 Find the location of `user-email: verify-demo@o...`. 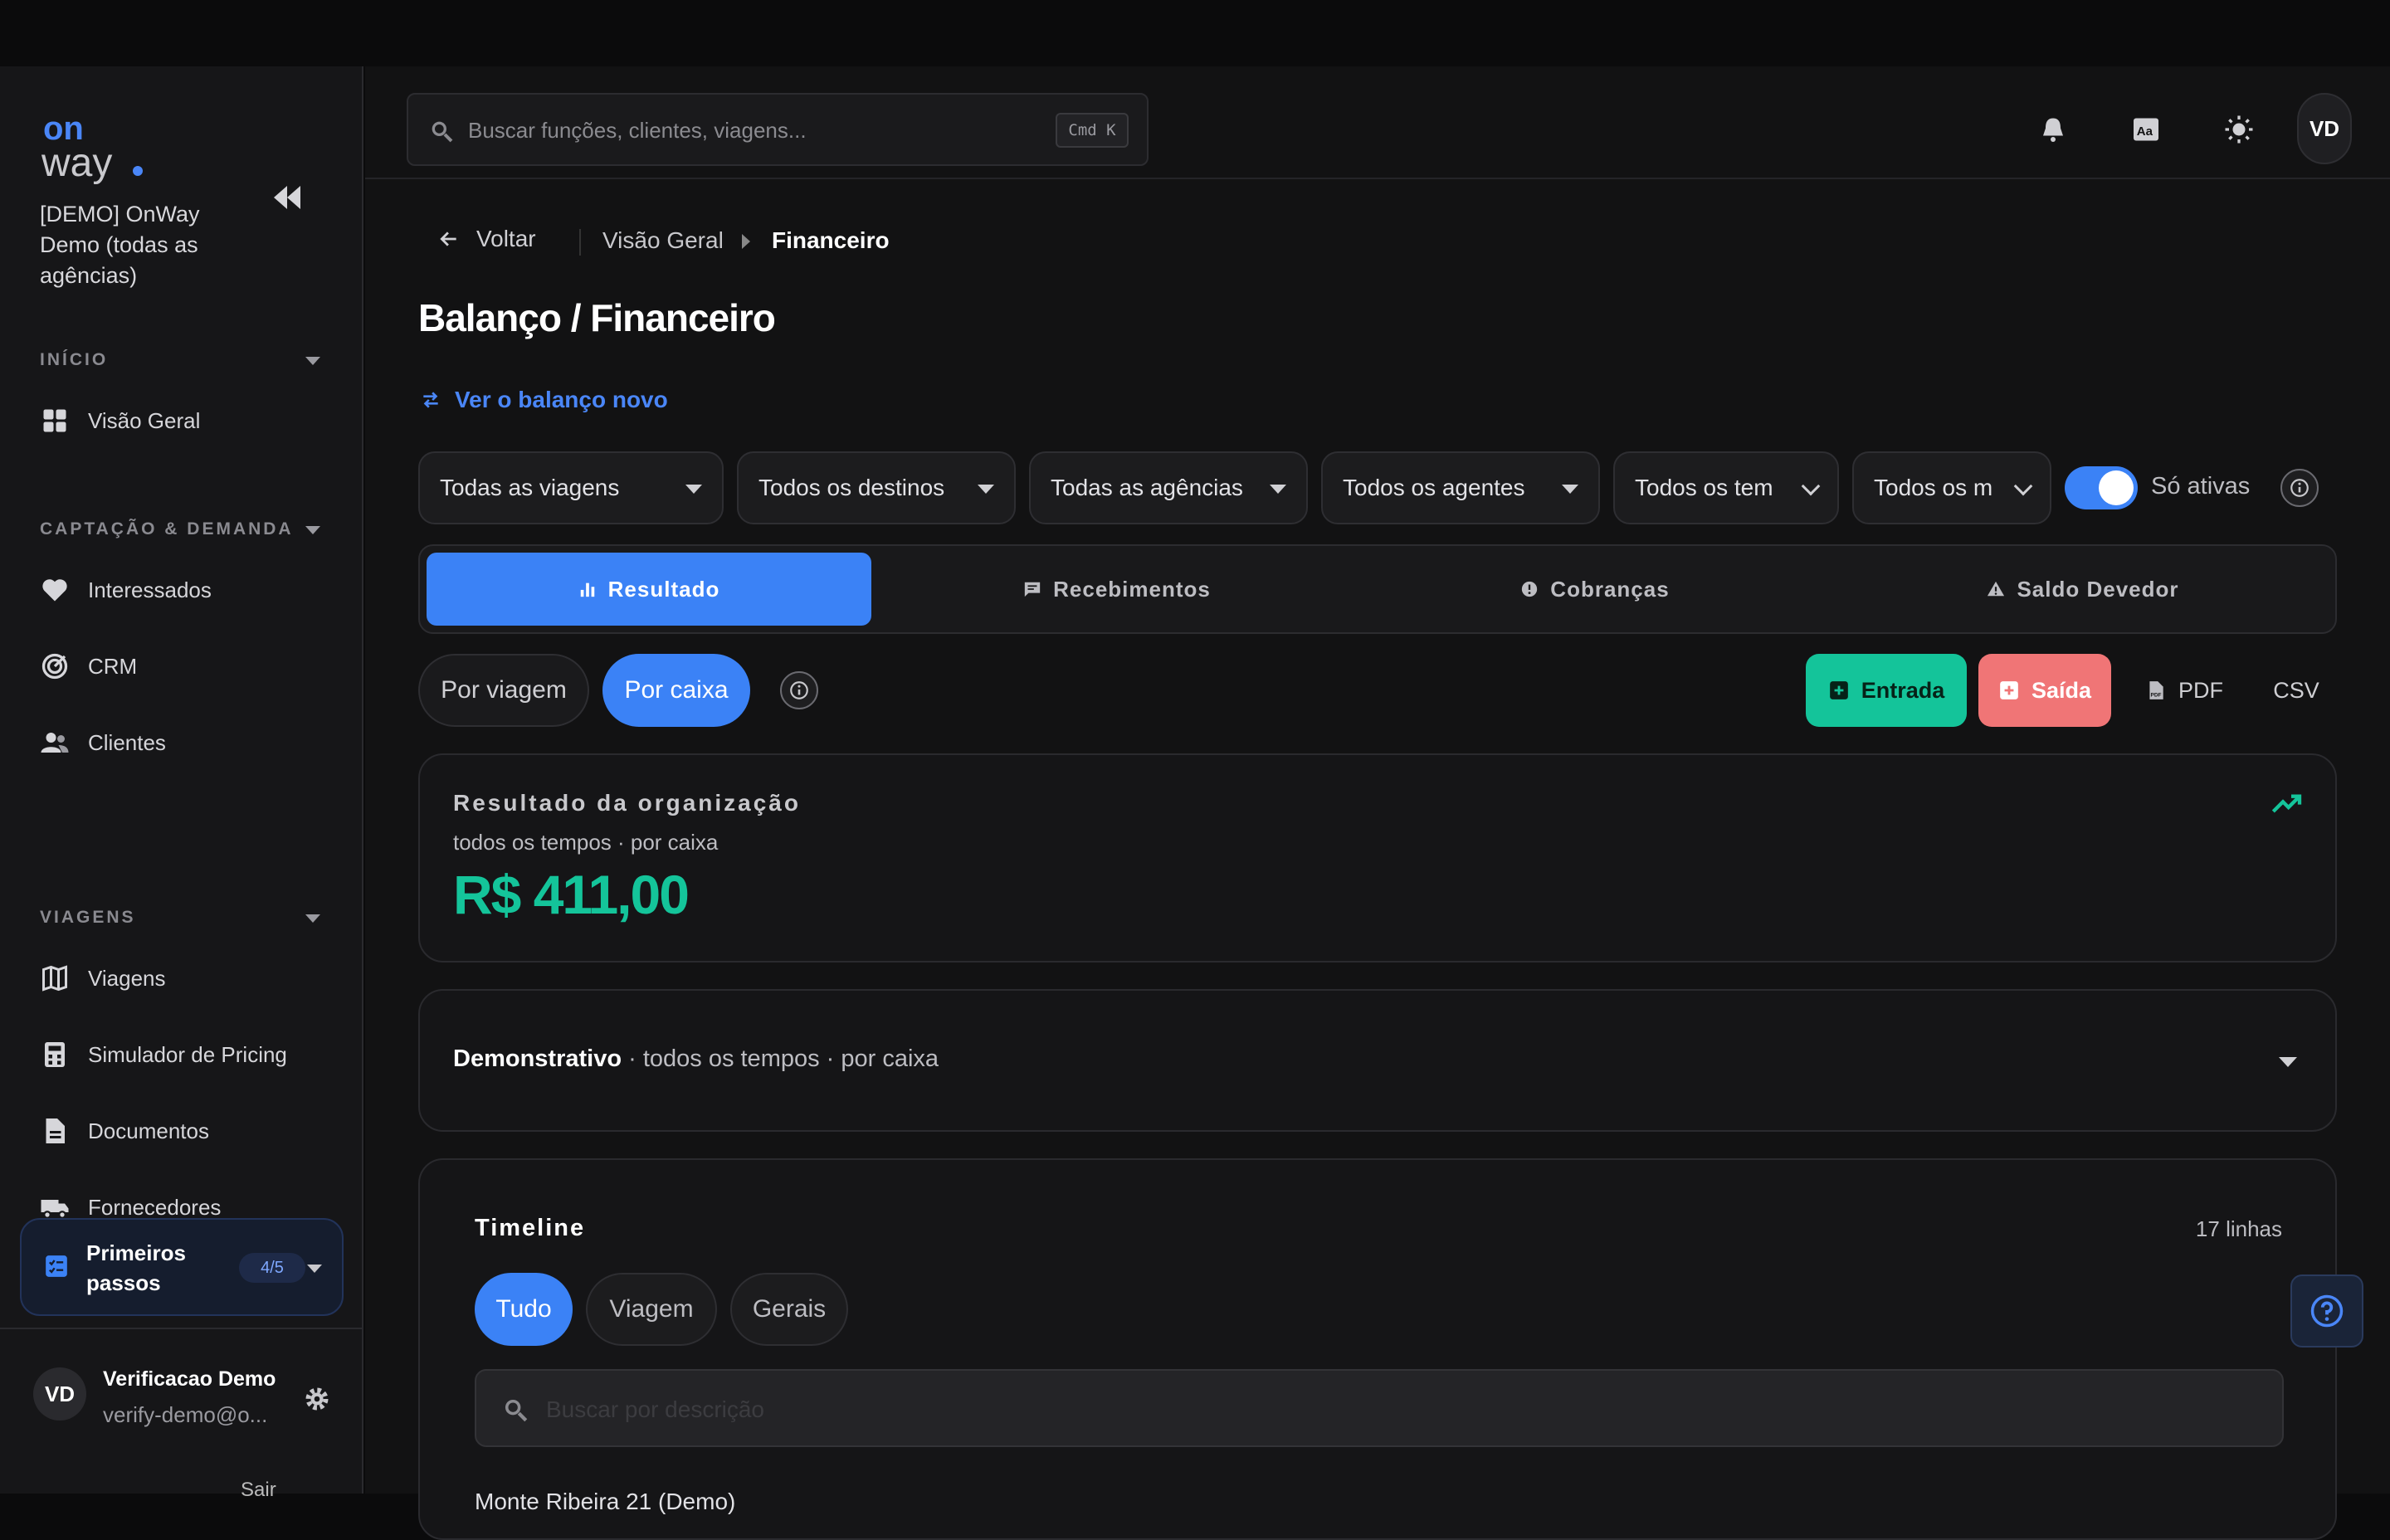

user-email: verify-demo@o... is located at coordinates (186, 1414).